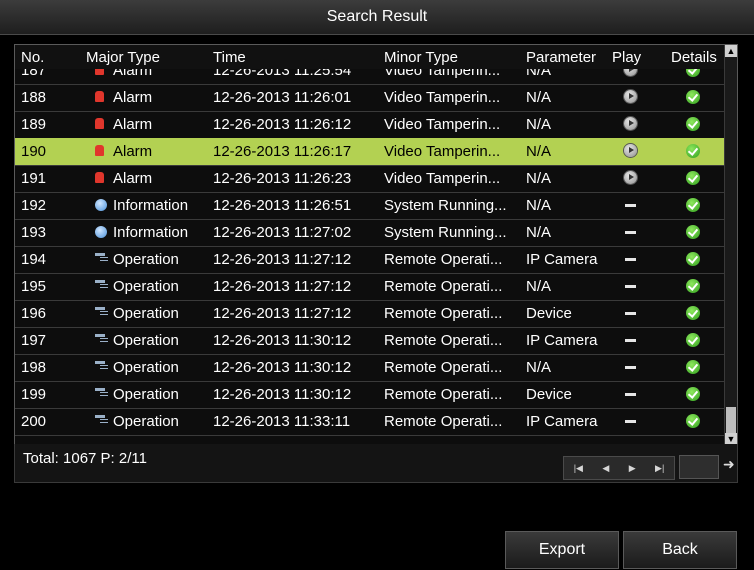  I want to click on back-button: Back, so click(680, 550).